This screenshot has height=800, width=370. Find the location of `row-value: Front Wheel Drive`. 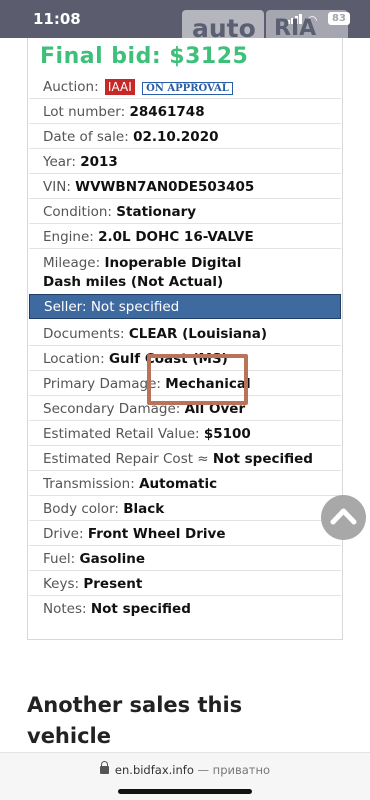

row-value: Front Wheel Drive is located at coordinates (156, 534).